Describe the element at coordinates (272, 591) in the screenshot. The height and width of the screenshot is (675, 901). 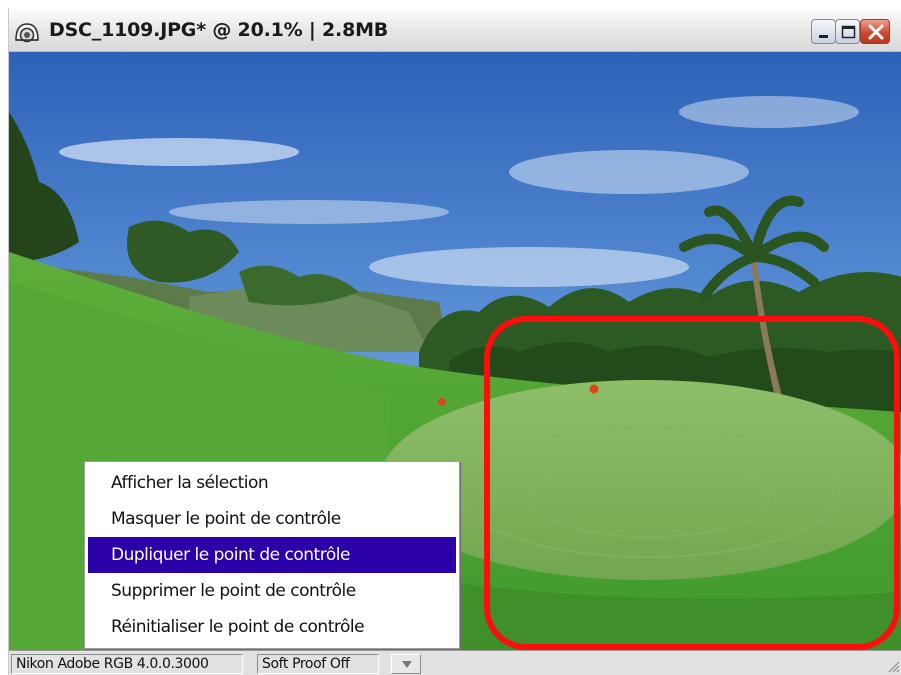
I see `menu-item-delete-control-point: Supprimer le point de contrôle` at that location.